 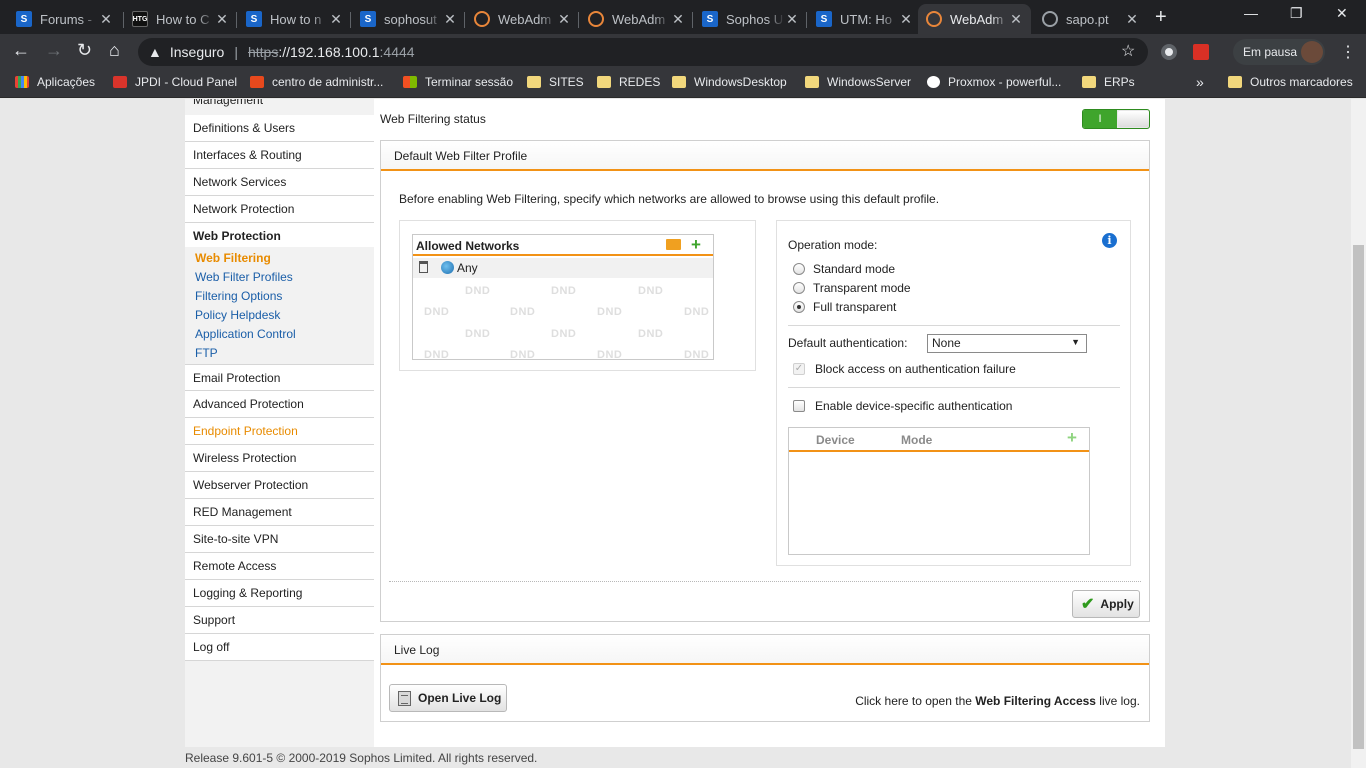 I want to click on forward-icon: →, so click(x=54, y=50).